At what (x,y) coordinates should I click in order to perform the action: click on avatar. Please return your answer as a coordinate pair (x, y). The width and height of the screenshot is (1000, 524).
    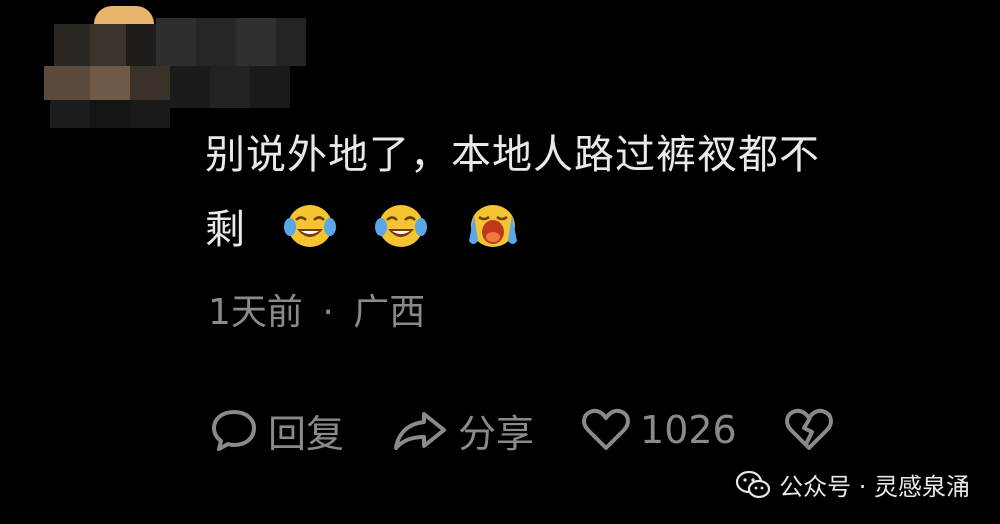
    Looking at the image, I should click on (175, 67).